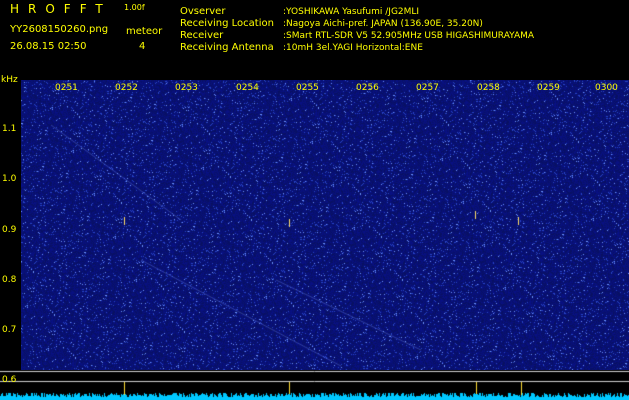 Image resolution: width=629 pixels, height=400 pixels. What do you see at coordinates (307, 88) in the screenshot?
I see `x-tick-0255: 0255` at bounding box center [307, 88].